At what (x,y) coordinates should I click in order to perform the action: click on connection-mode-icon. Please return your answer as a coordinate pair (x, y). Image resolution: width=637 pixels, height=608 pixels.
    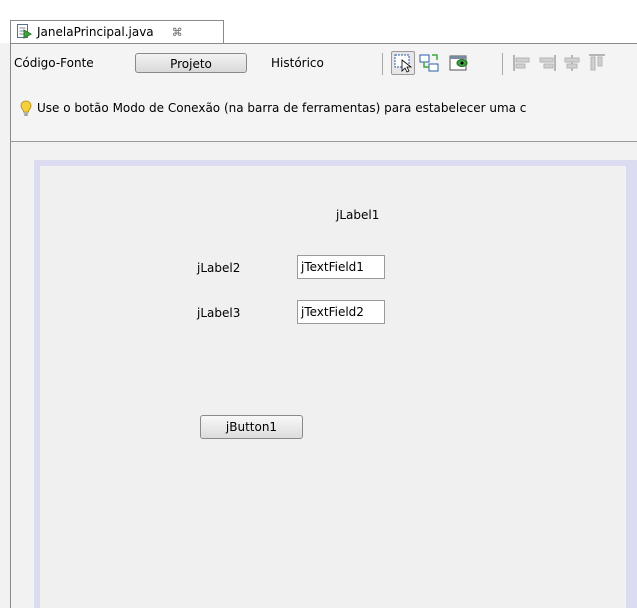
    Looking at the image, I should click on (429, 65).